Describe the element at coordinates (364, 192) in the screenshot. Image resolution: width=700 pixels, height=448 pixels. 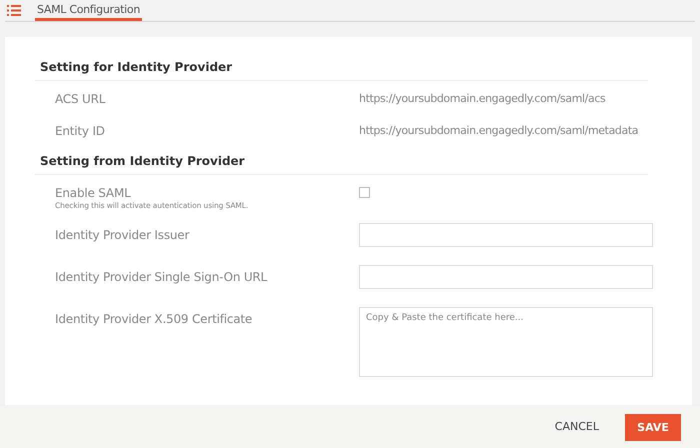
I see `checkbox` at that location.